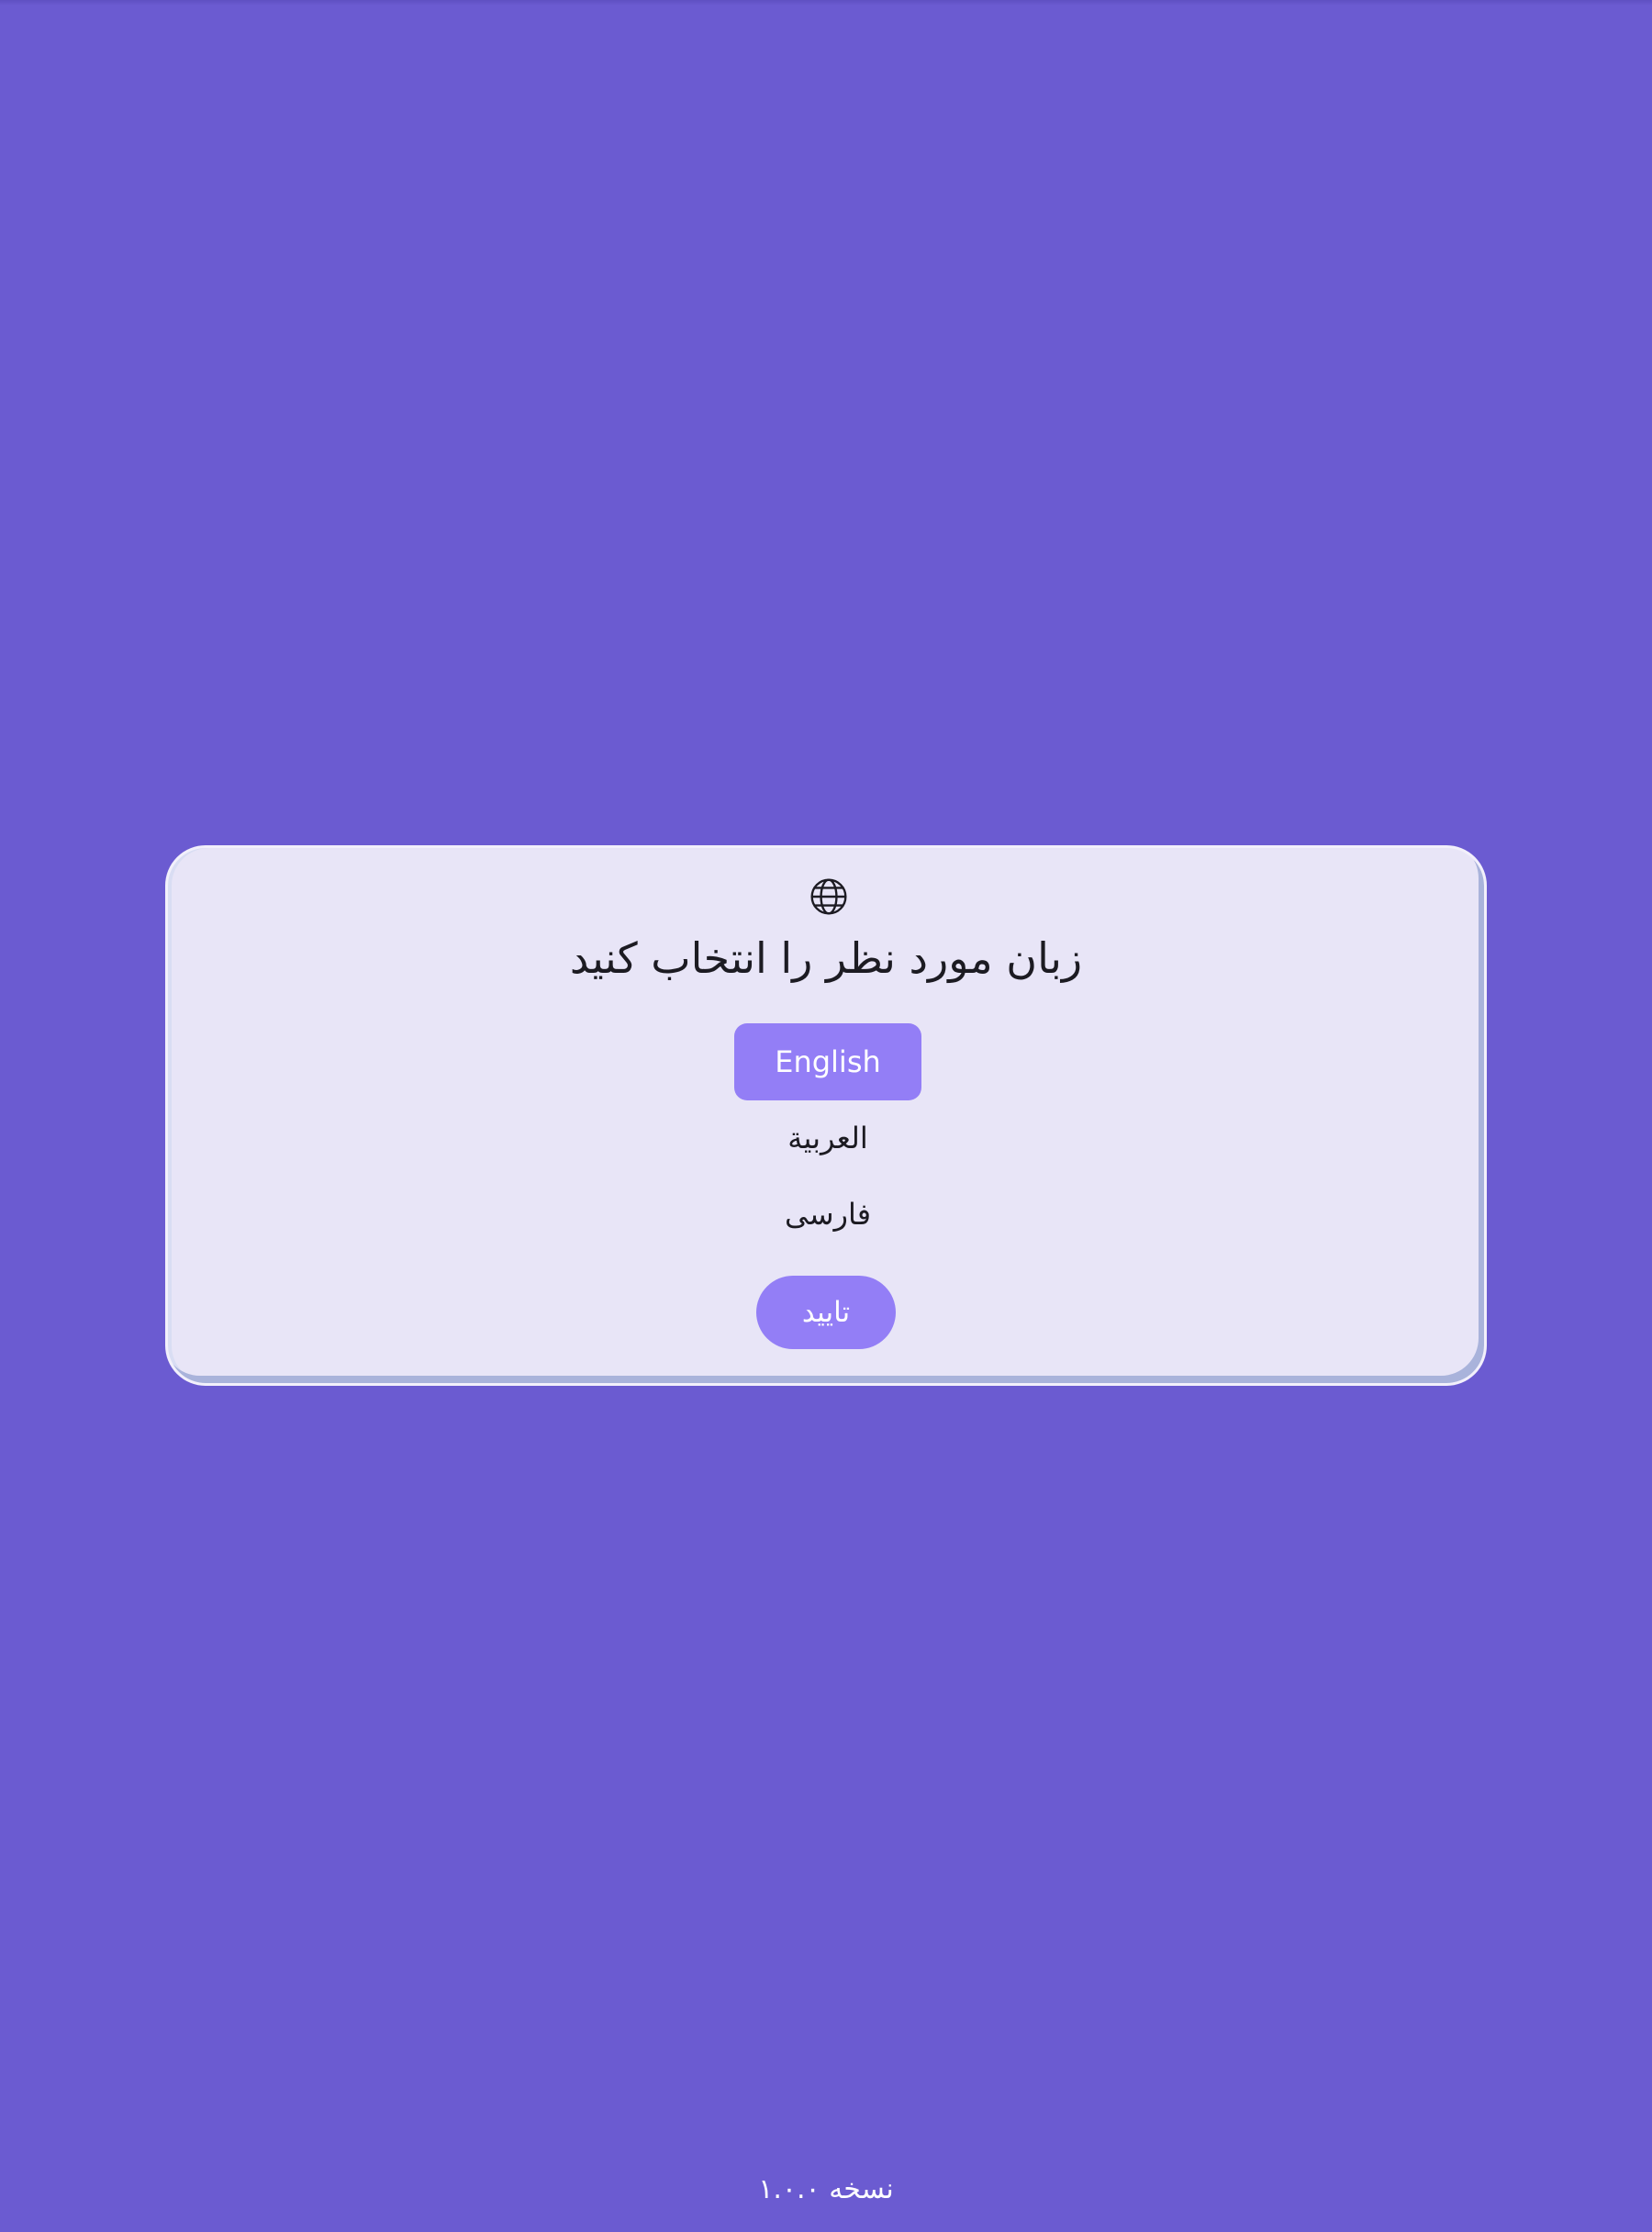  What do you see at coordinates (829, 897) in the screenshot?
I see `globe-icon` at bounding box center [829, 897].